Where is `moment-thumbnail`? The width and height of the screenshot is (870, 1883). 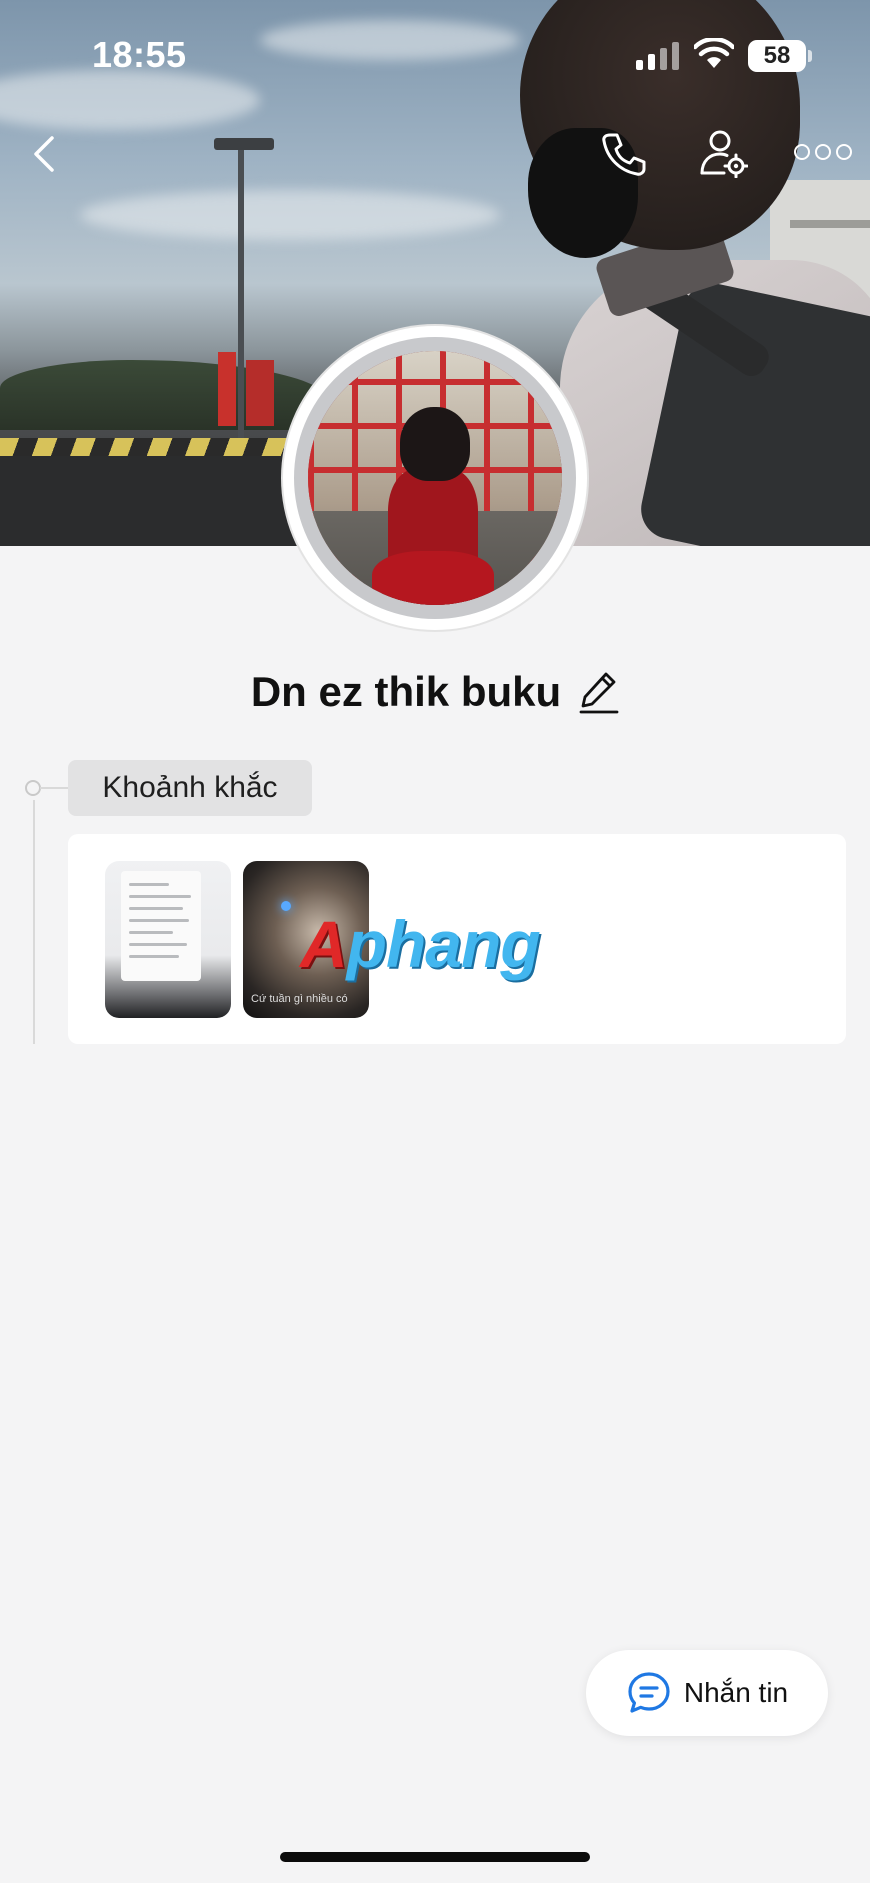
moment-thumbnail is located at coordinates (168, 939).